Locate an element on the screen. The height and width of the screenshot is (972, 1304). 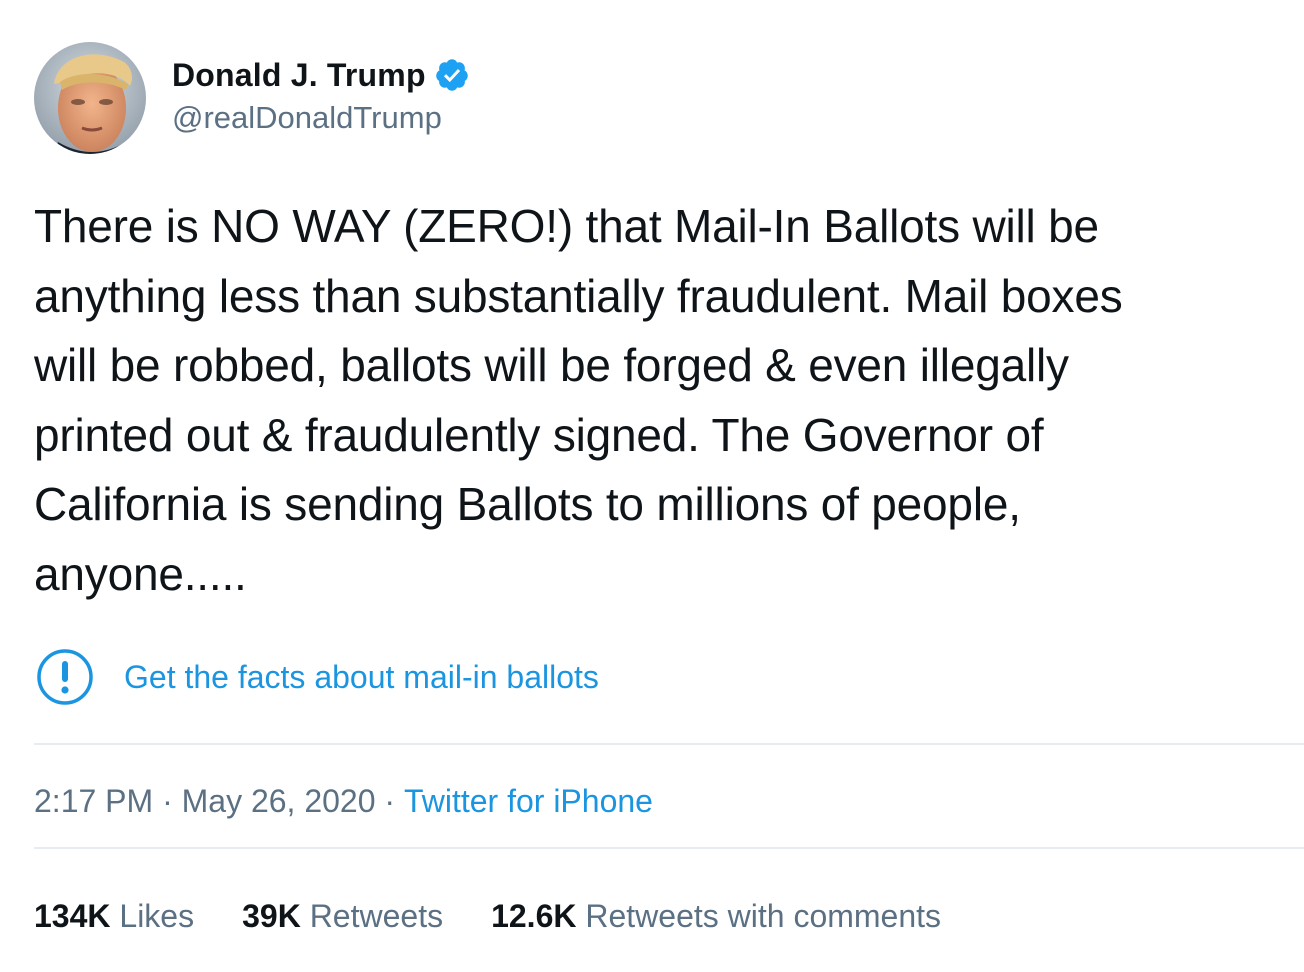
quote-tweets-count: 12.6K is located at coordinates (534, 916).